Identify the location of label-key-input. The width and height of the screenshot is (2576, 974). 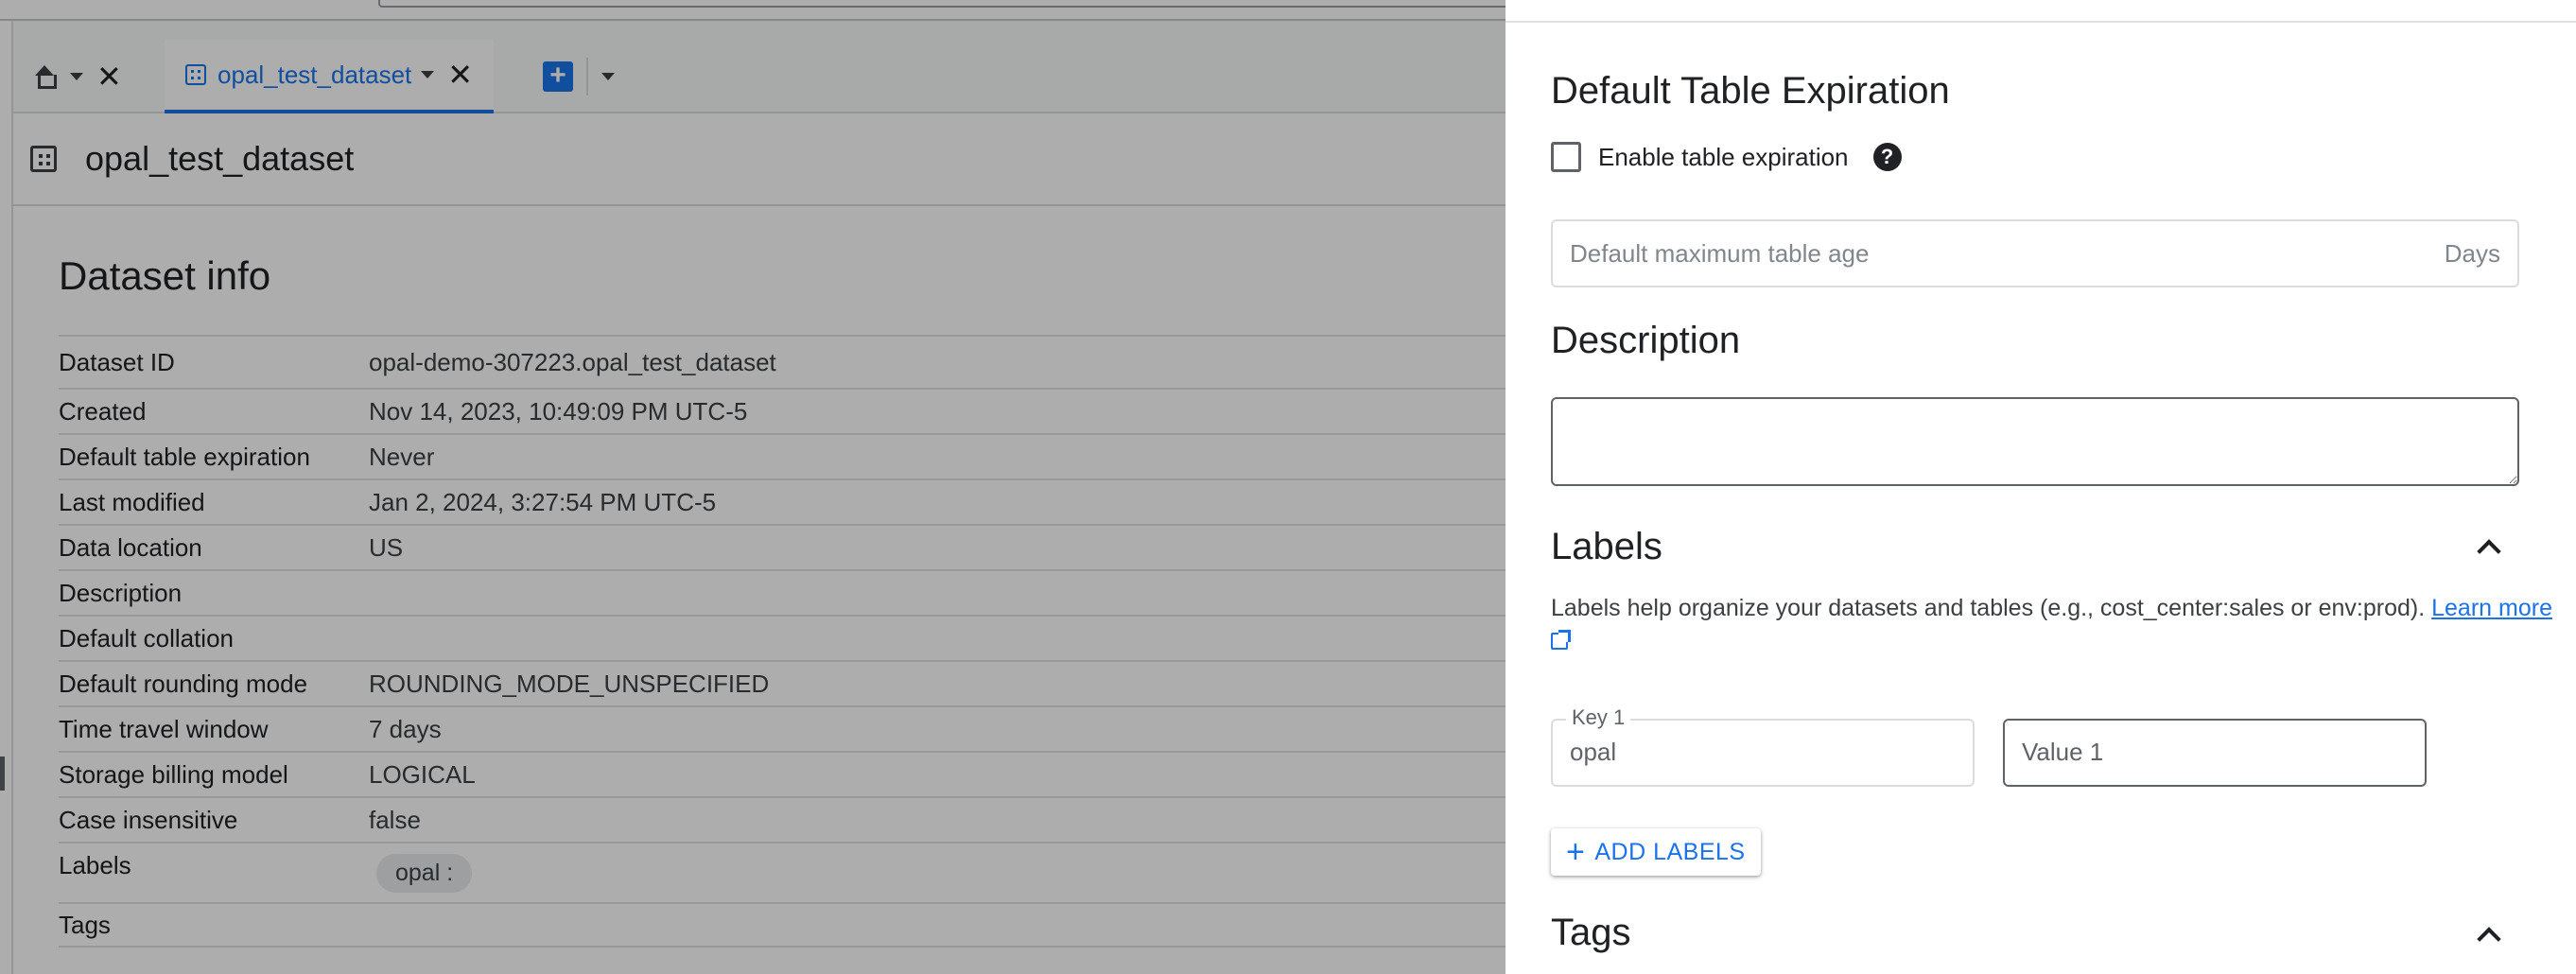
(1759, 752).